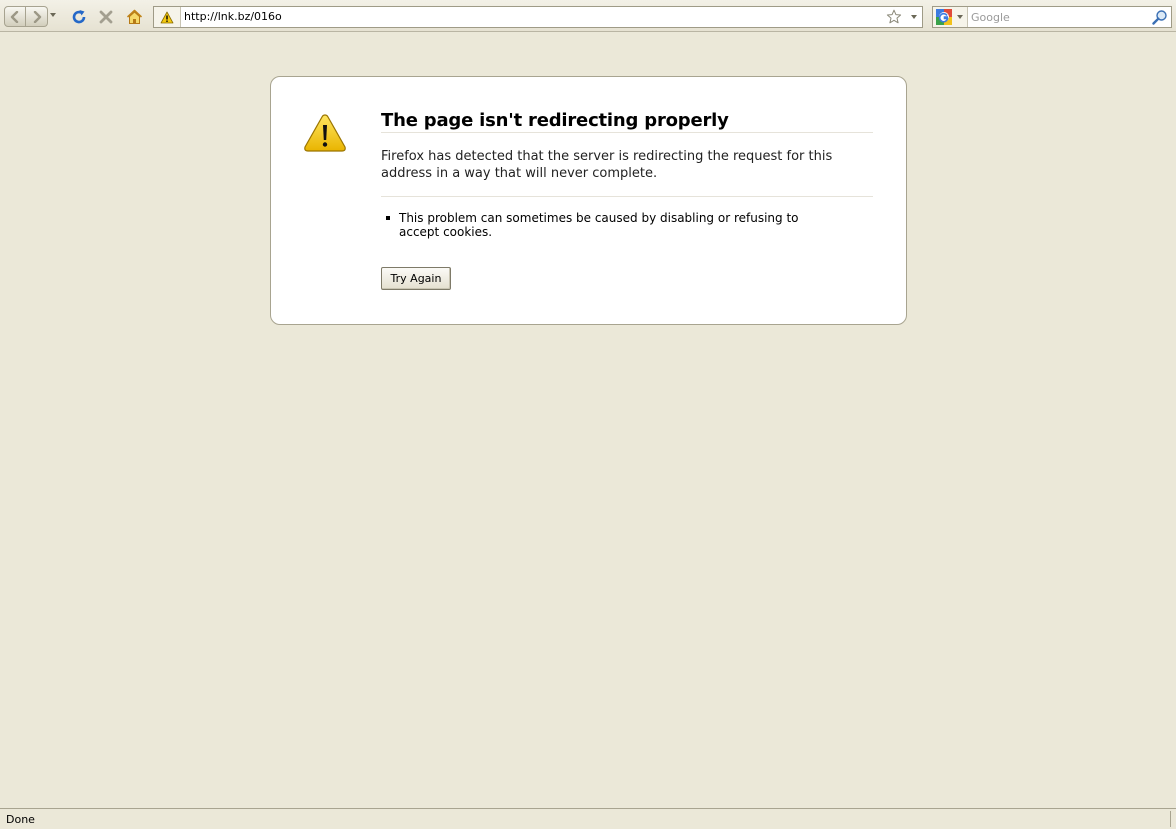 The width and height of the screenshot is (1176, 829). I want to click on forward-arrow-icon, so click(37, 16).